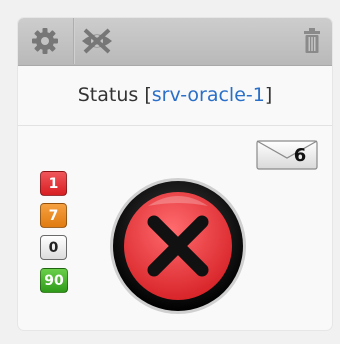 The height and width of the screenshot is (344, 340). Describe the element at coordinates (97, 41) in the screenshot. I see `hidden-eye-icon` at that location.